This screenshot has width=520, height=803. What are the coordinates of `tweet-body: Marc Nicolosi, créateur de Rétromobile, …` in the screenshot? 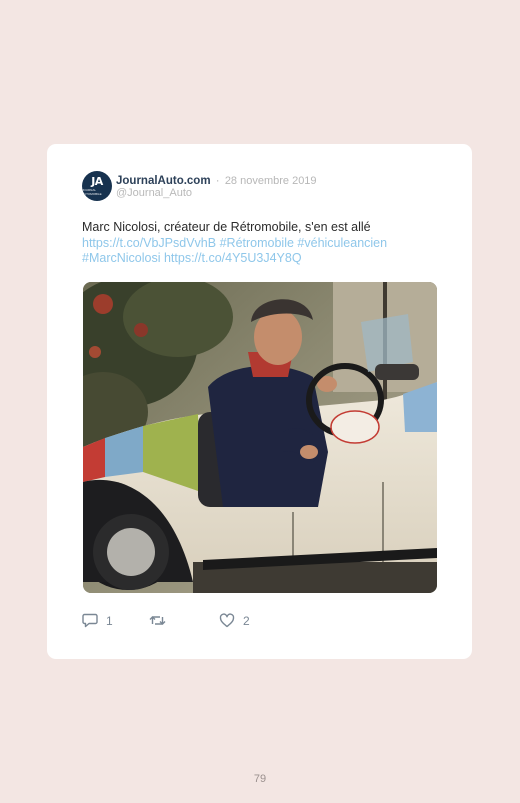 It's located at (226, 227).